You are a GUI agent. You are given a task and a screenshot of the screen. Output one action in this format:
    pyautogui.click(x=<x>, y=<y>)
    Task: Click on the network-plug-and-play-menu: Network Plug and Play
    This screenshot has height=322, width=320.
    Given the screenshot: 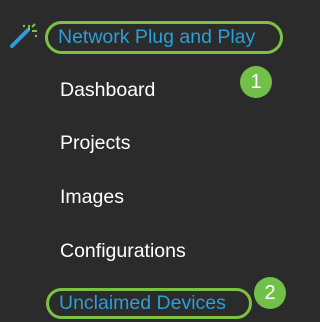 What is the action you would take?
    pyautogui.click(x=164, y=37)
    